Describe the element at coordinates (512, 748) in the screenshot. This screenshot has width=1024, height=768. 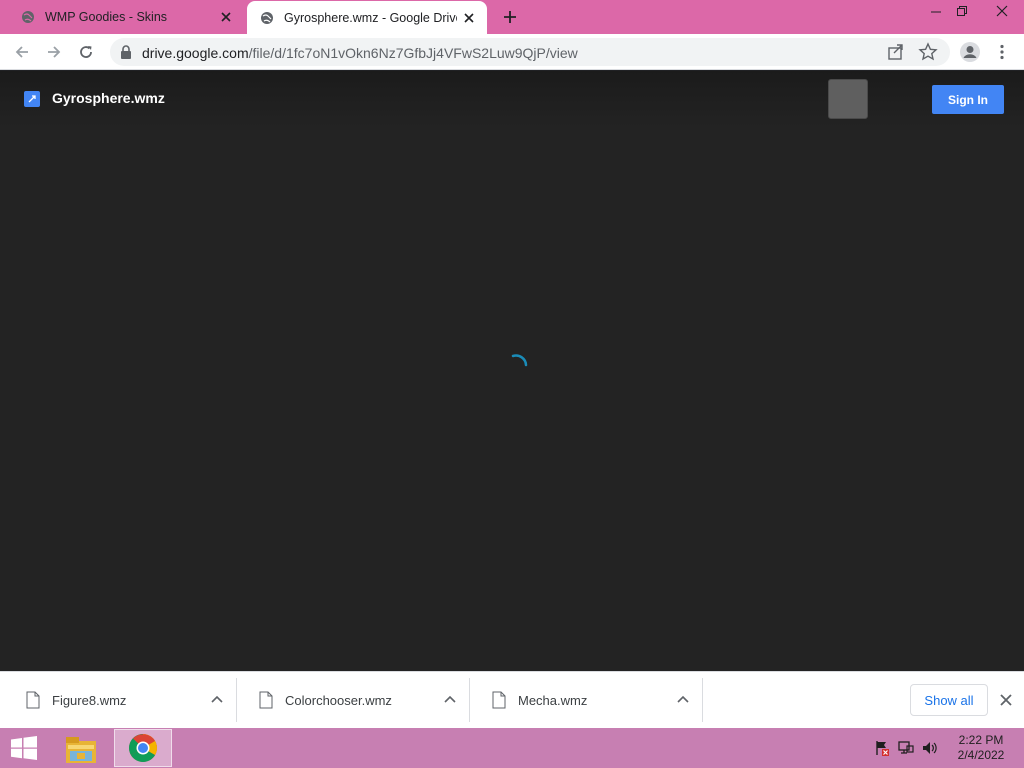
I see `taskbar: 2:22 PM 2/4/2022` at that location.